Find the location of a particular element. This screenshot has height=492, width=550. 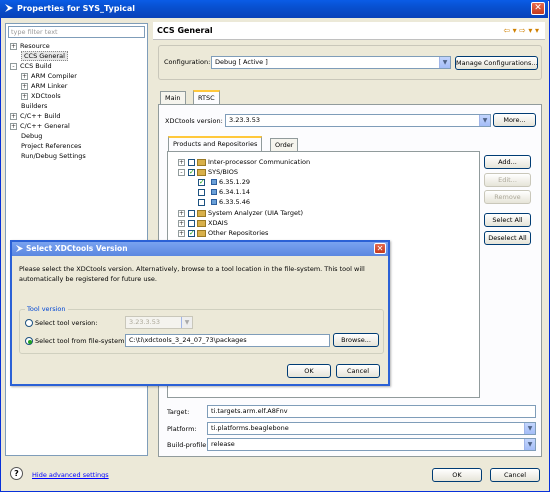

cancel-button: Cancel is located at coordinates (515, 475).